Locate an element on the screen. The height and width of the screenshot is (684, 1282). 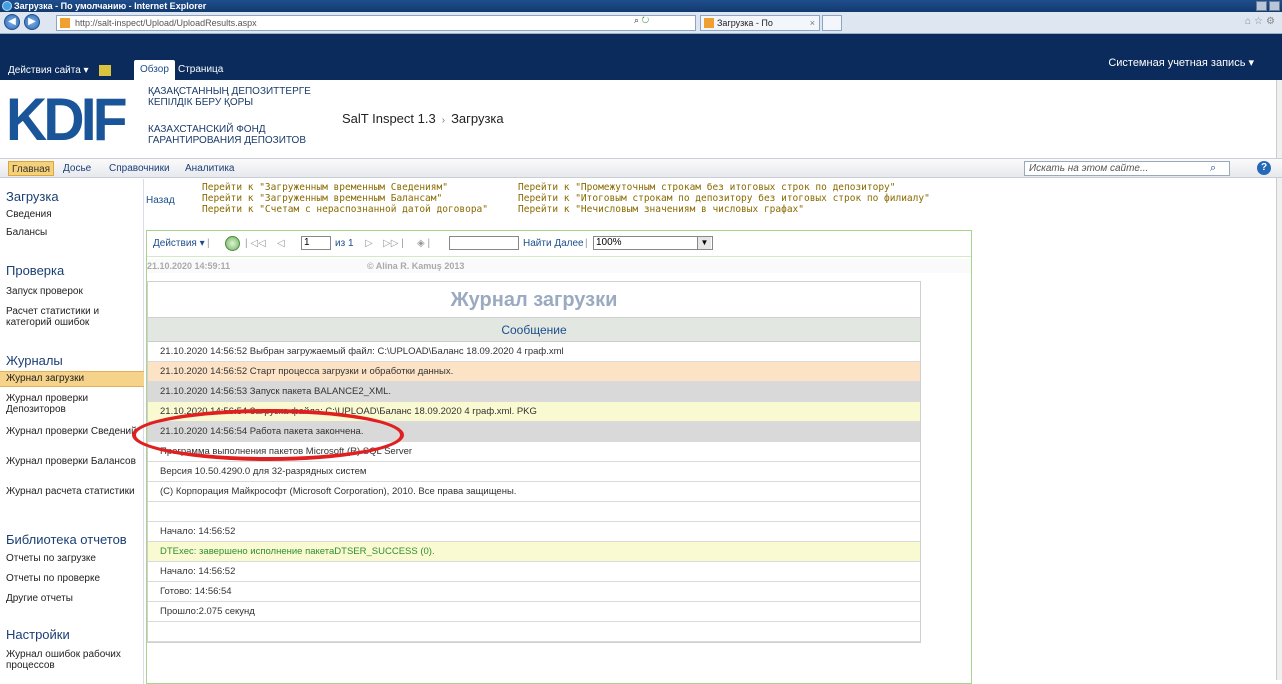
zoom-select: 100% ▼ is located at coordinates (653, 243).